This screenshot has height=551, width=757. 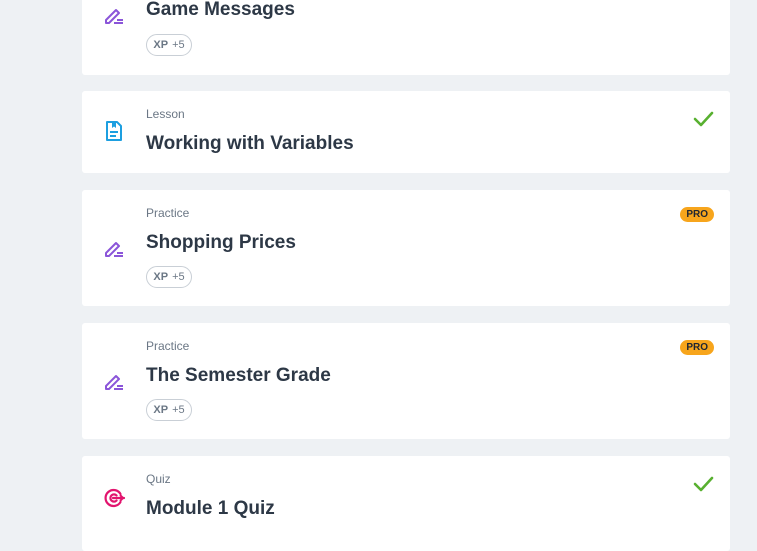 I want to click on item-title: The Semester Grade, so click(x=238, y=375).